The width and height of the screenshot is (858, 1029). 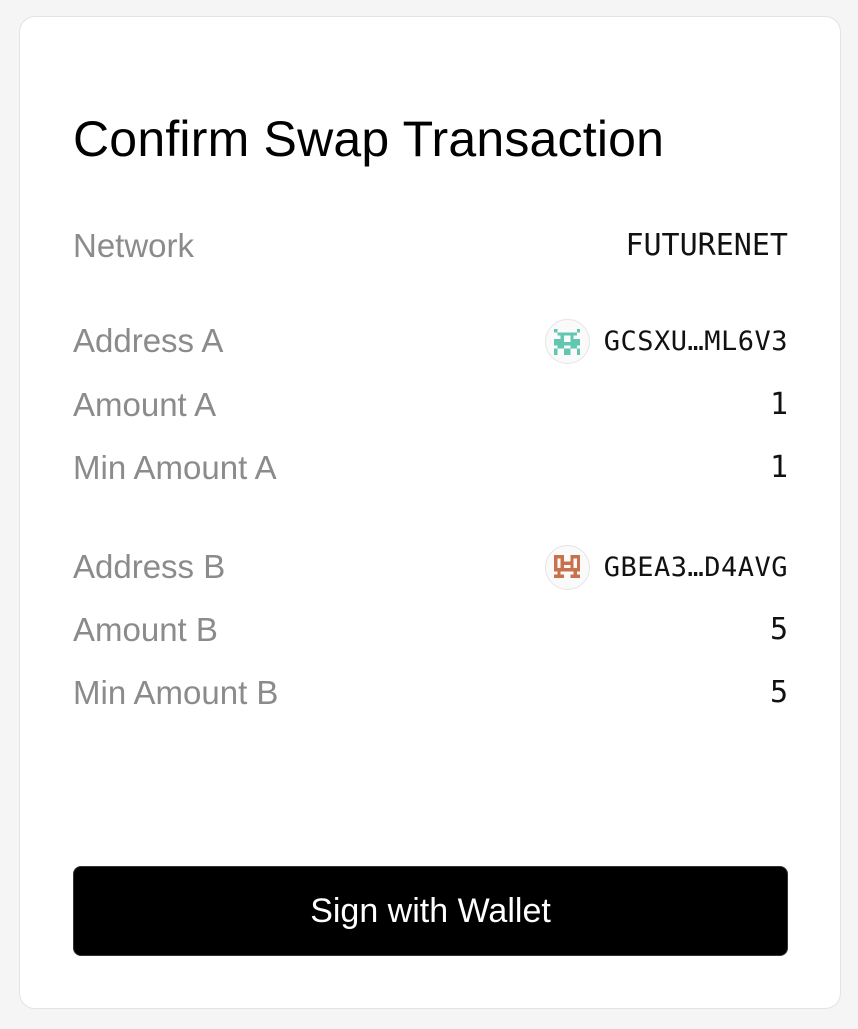 I want to click on network-label: Network, so click(x=134, y=245).